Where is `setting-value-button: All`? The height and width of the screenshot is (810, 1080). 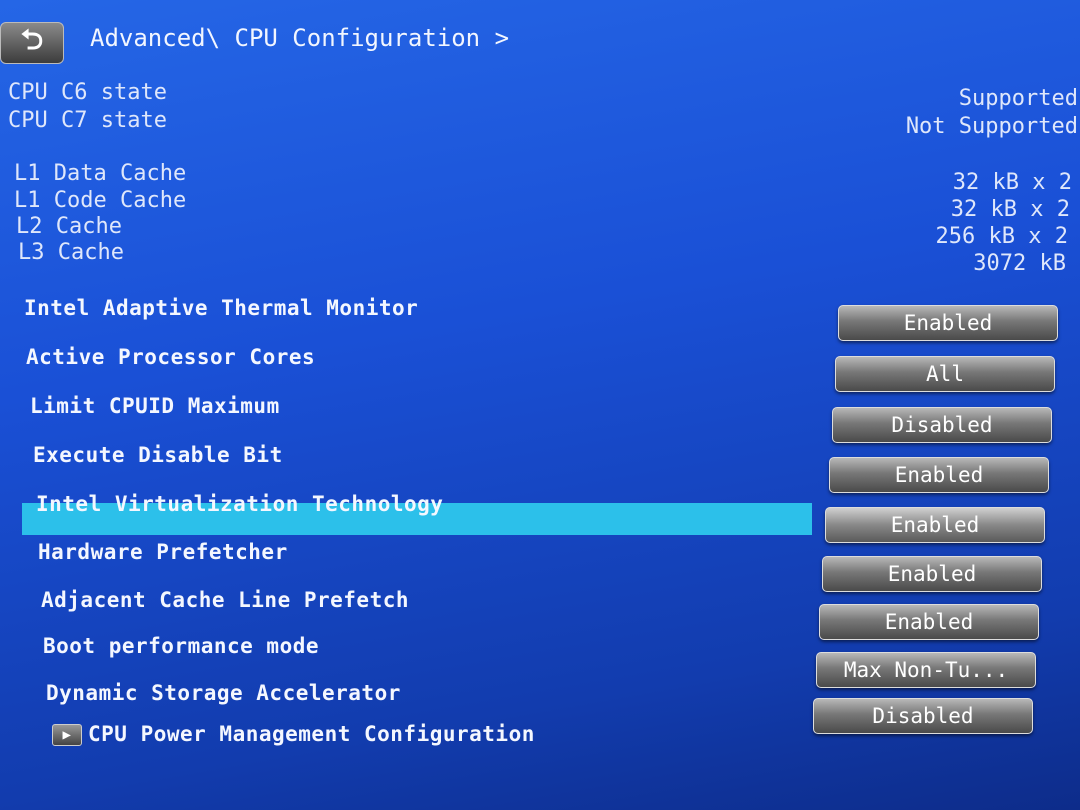 setting-value-button: All is located at coordinates (945, 374).